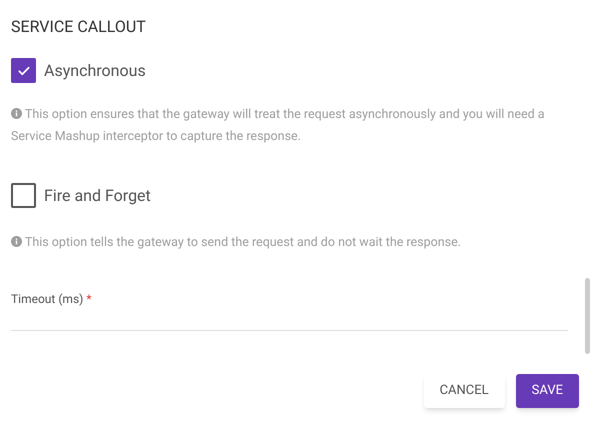 This screenshot has height=422, width=591. What do you see at coordinates (78, 70) in the screenshot?
I see `option-checkbox: Asynchronous` at bounding box center [78, 70].